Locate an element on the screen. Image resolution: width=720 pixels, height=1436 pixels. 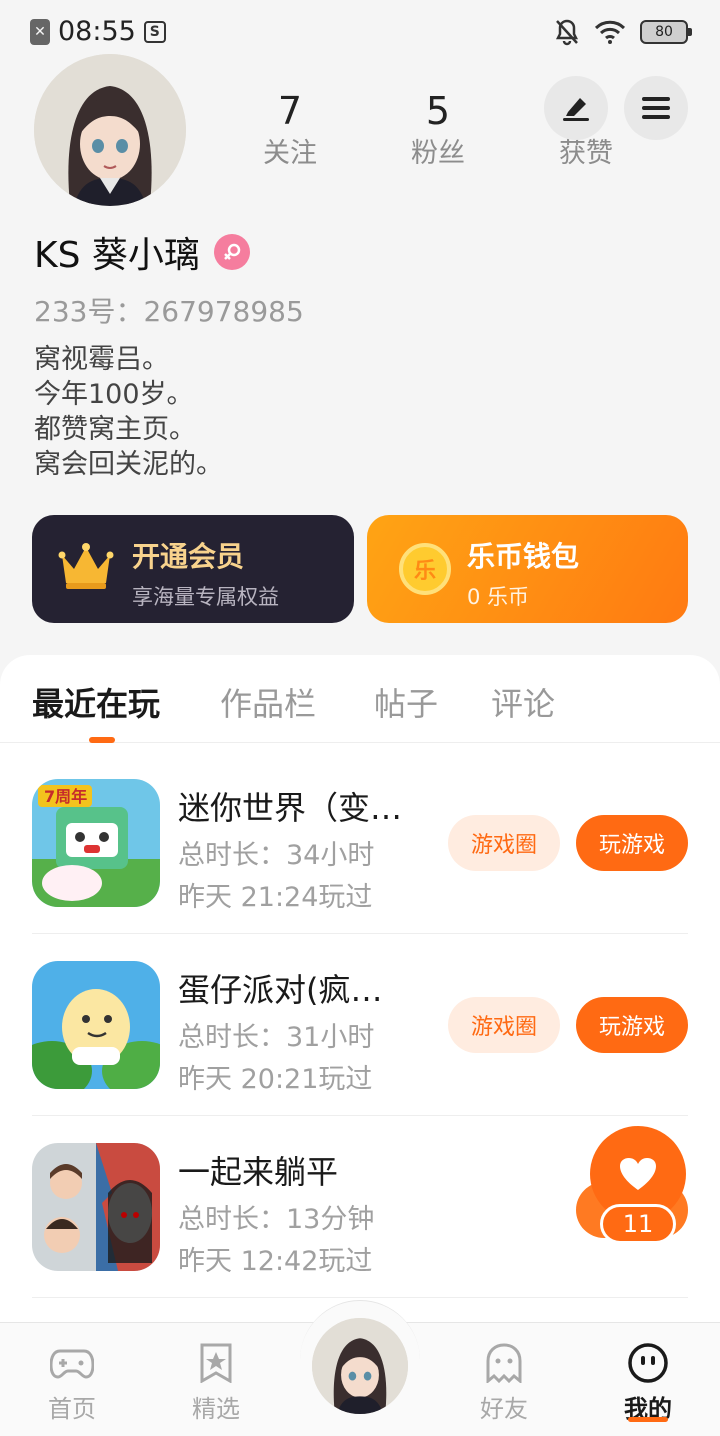
edit-profile-button is located at coordinates (576, 108).